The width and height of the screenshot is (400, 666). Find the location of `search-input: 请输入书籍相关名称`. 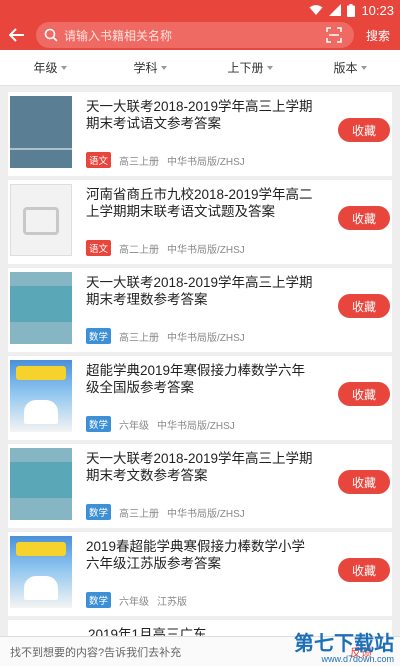

search-input: 请输入书籍相关名称 is located at coordinates (195, 35).